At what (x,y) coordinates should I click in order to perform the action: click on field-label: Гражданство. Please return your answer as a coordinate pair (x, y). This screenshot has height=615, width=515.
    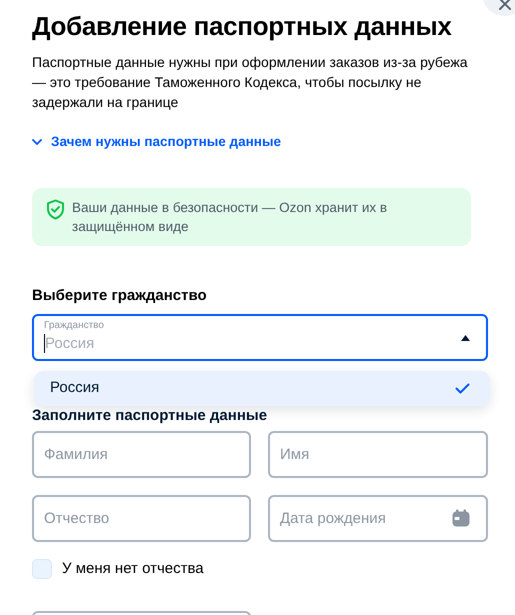
    Looking at the image, I should click on (74, 325).